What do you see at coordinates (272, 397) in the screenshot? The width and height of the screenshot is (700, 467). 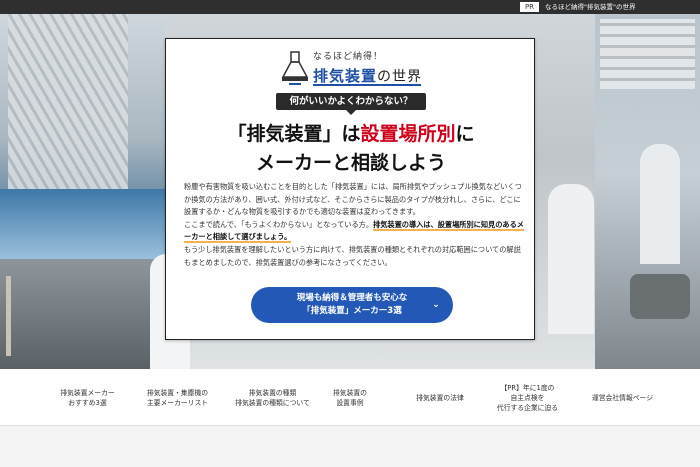 I see `nav-item-label: 排気装置の種類 排気装置の種類について` at bounding box center [272, 397].